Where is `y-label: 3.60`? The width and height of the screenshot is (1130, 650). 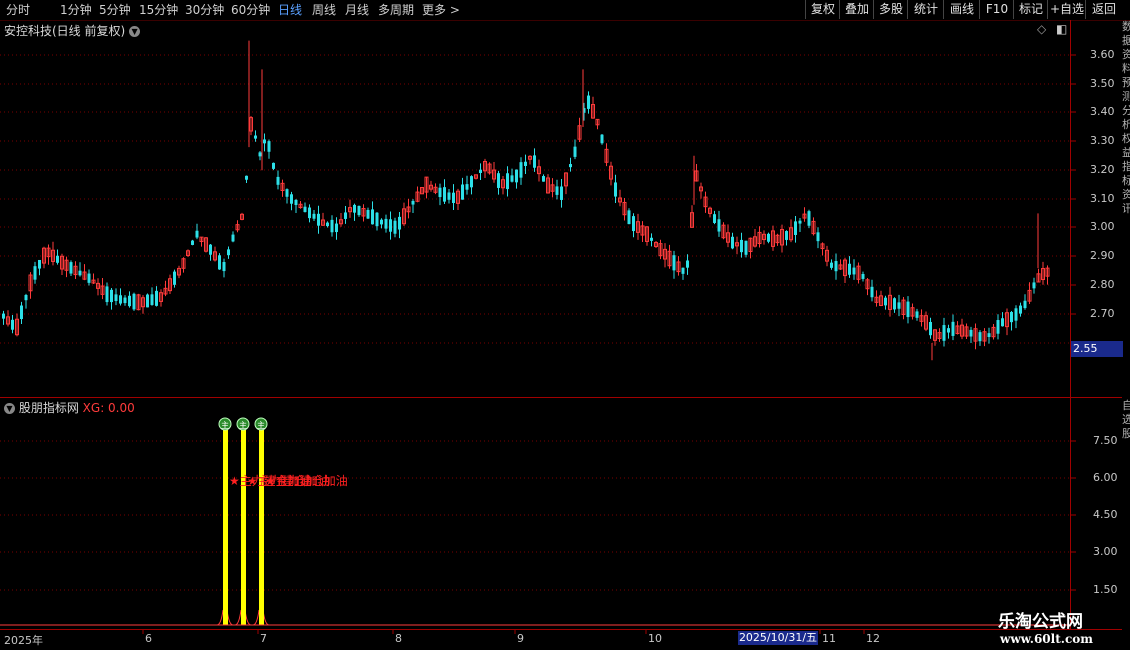 y-label: 3.60 is located at coordinates (1102, 54).